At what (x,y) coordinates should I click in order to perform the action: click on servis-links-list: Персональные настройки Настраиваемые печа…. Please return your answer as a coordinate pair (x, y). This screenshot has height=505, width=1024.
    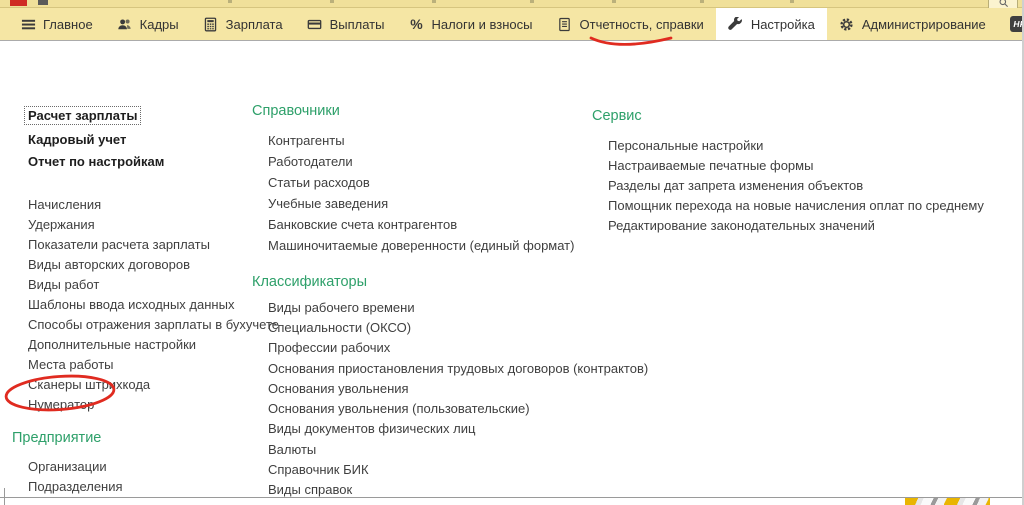
    Looking at the image, I should click on (788, 185).